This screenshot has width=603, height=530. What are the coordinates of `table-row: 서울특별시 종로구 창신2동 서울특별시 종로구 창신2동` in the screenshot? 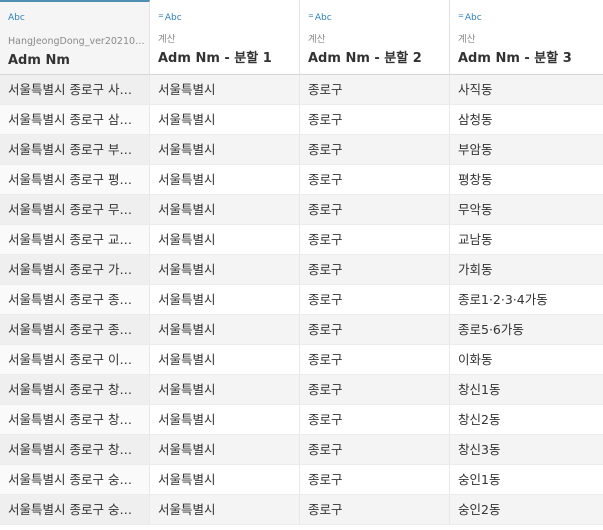 It's located at (301, 420).